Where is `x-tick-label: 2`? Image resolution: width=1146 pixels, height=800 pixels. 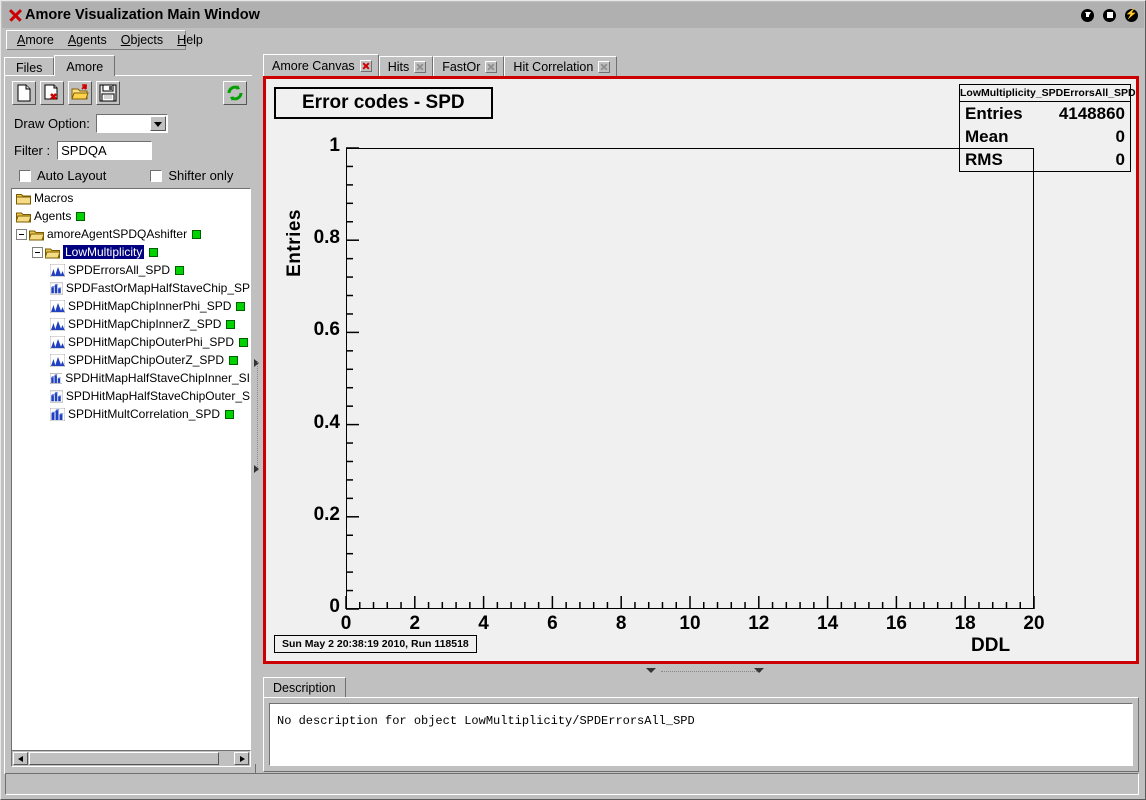 x-tick-label: 2 is located at coordinates (415, 623).